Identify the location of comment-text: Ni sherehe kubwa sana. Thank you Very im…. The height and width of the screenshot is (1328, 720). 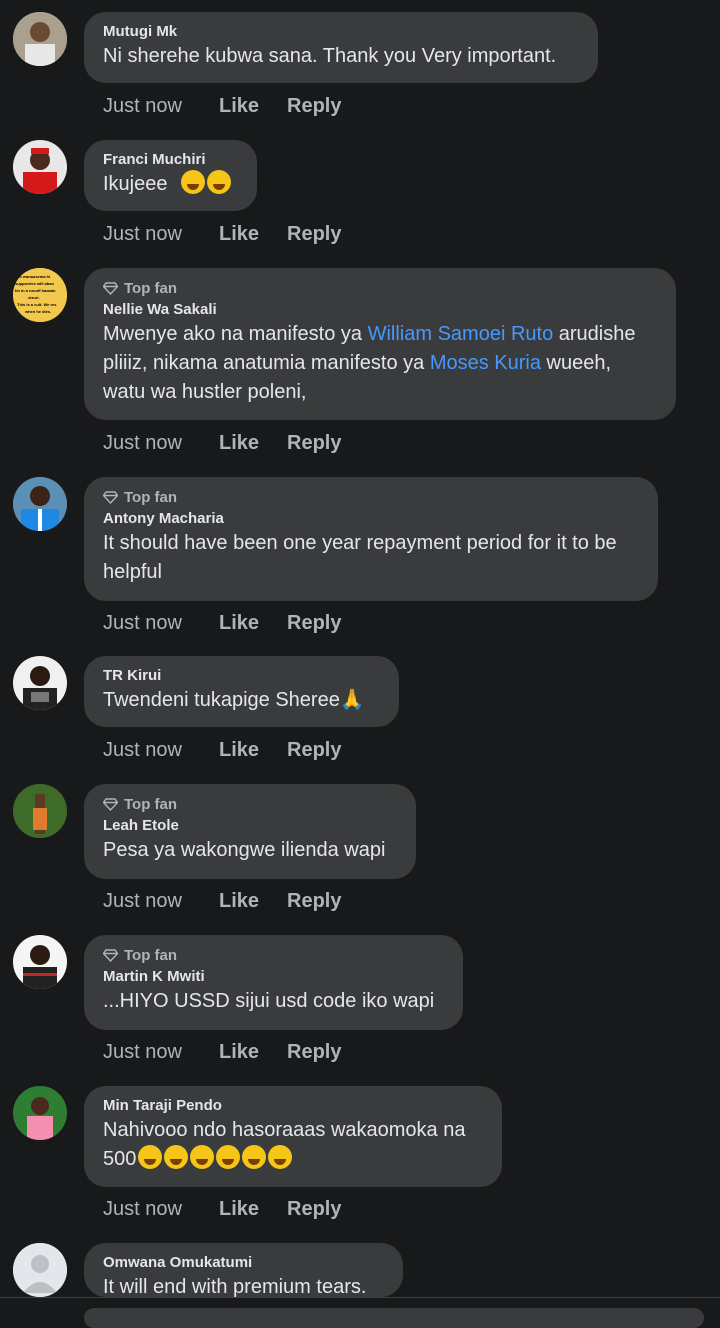
(330, 56).